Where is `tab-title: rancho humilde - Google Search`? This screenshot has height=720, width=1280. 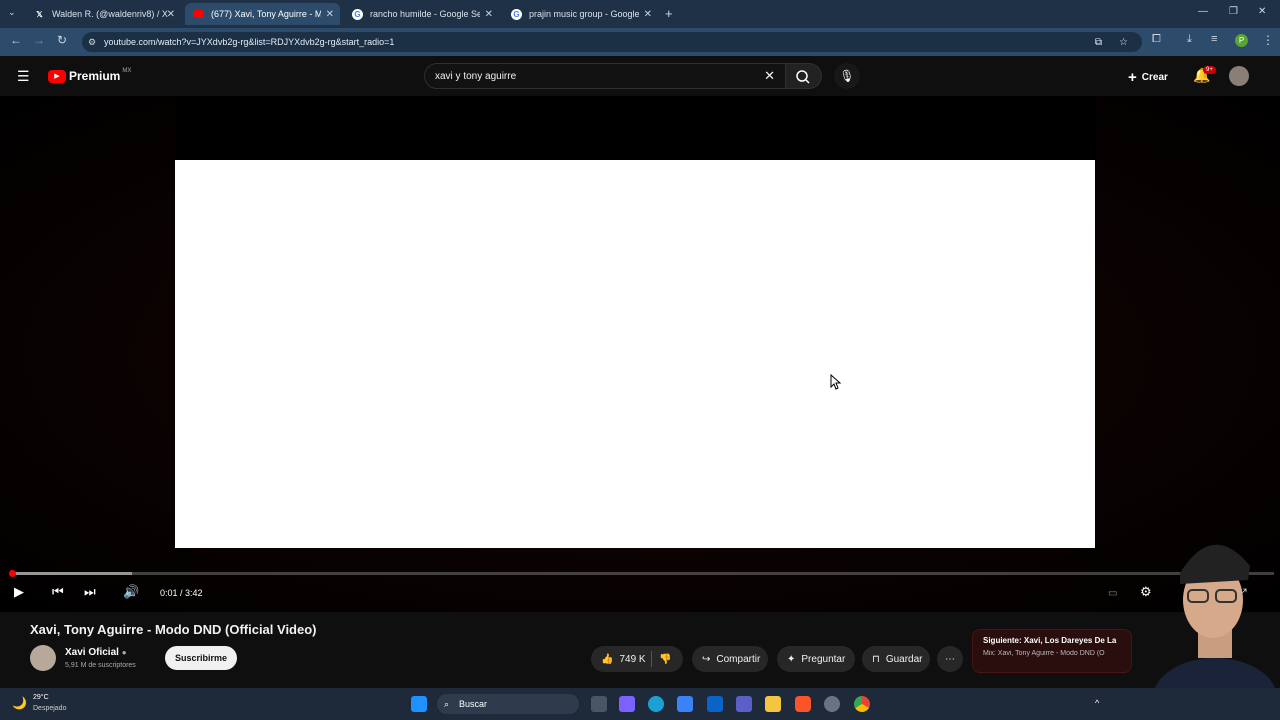
tab-title: rancho humilde - Google Search is located at coordinates (425, 14).